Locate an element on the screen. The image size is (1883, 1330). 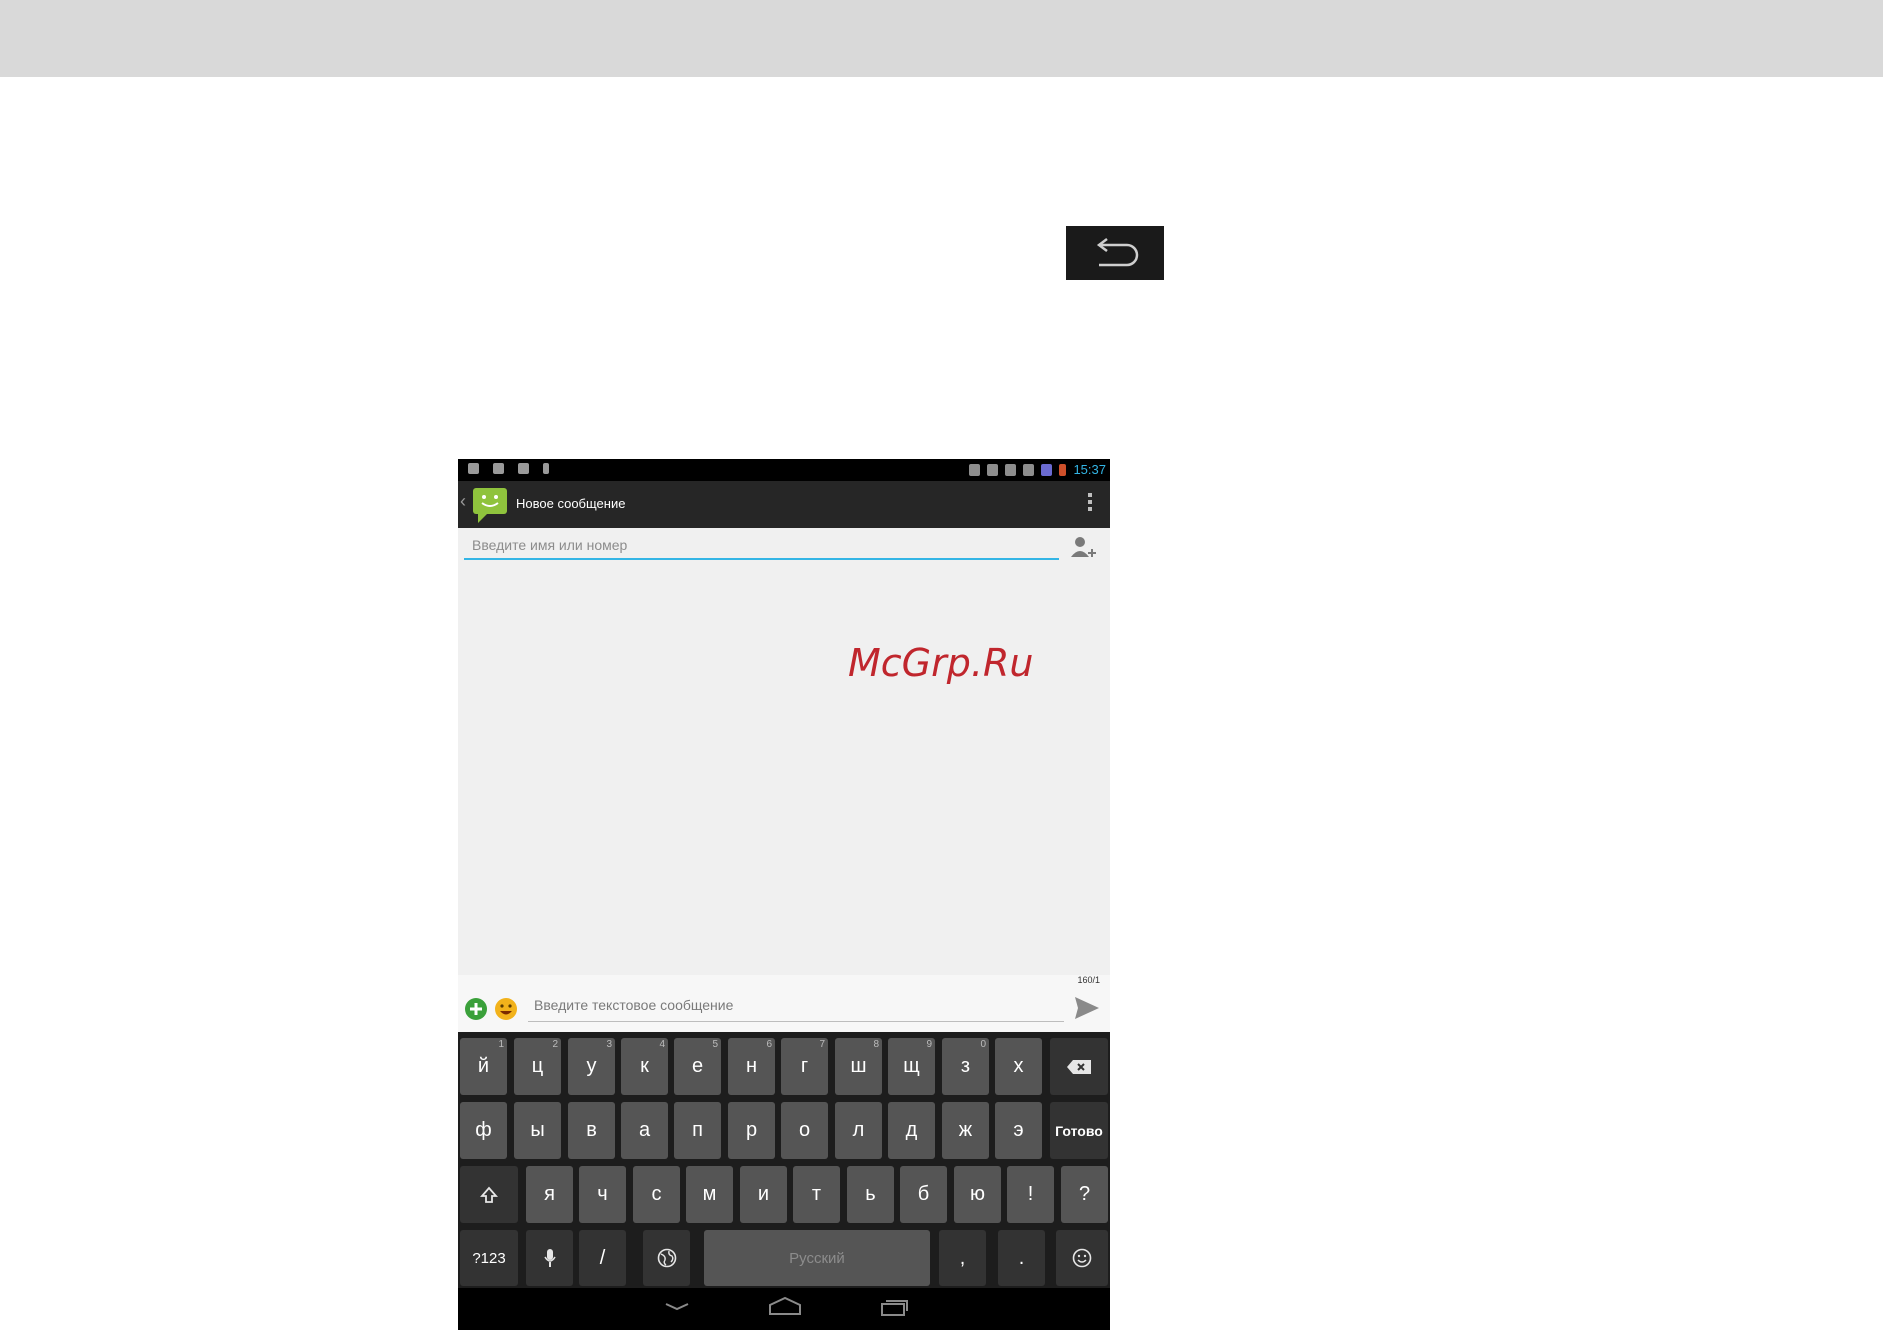
notification-icons is located at coordinates (508, 468).